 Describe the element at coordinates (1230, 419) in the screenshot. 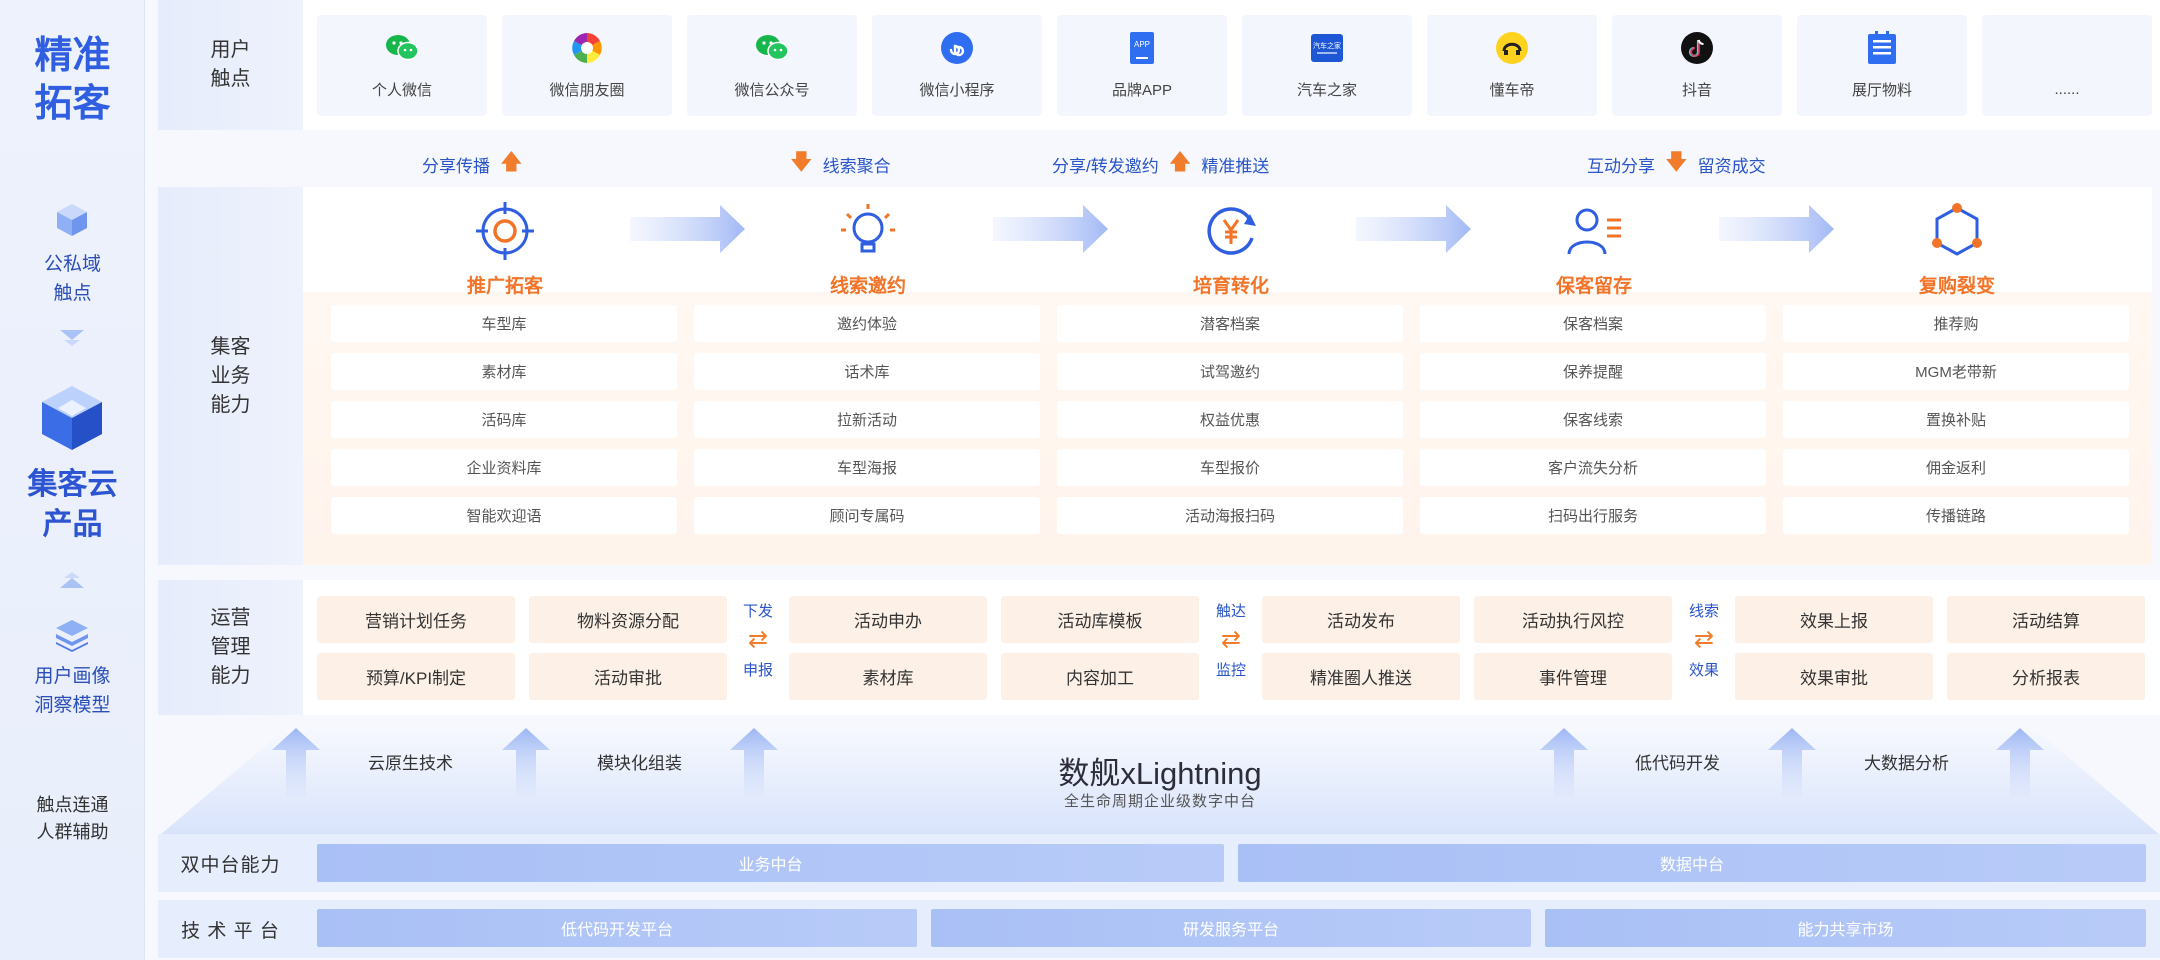

I see `capability-item: 权益优惠` at that location.